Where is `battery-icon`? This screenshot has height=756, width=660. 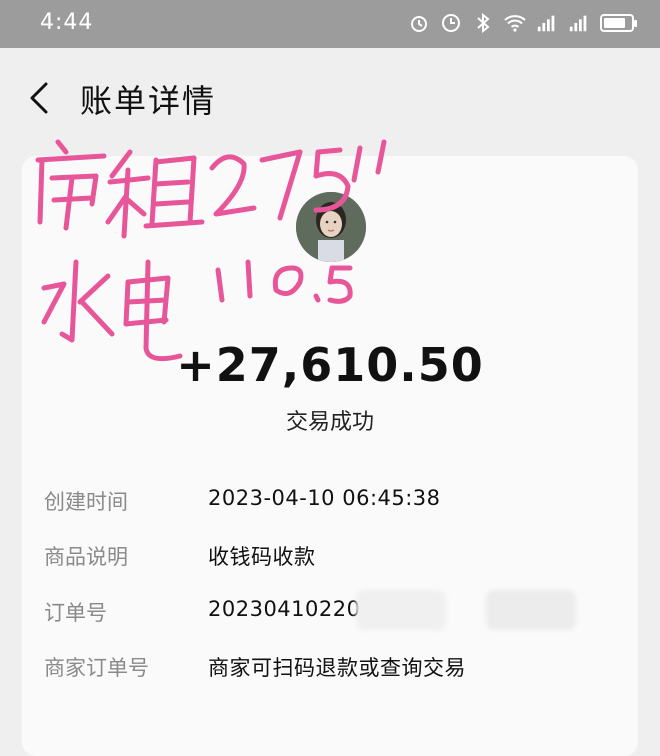 battery-icon is located at coordinates (618, 23).